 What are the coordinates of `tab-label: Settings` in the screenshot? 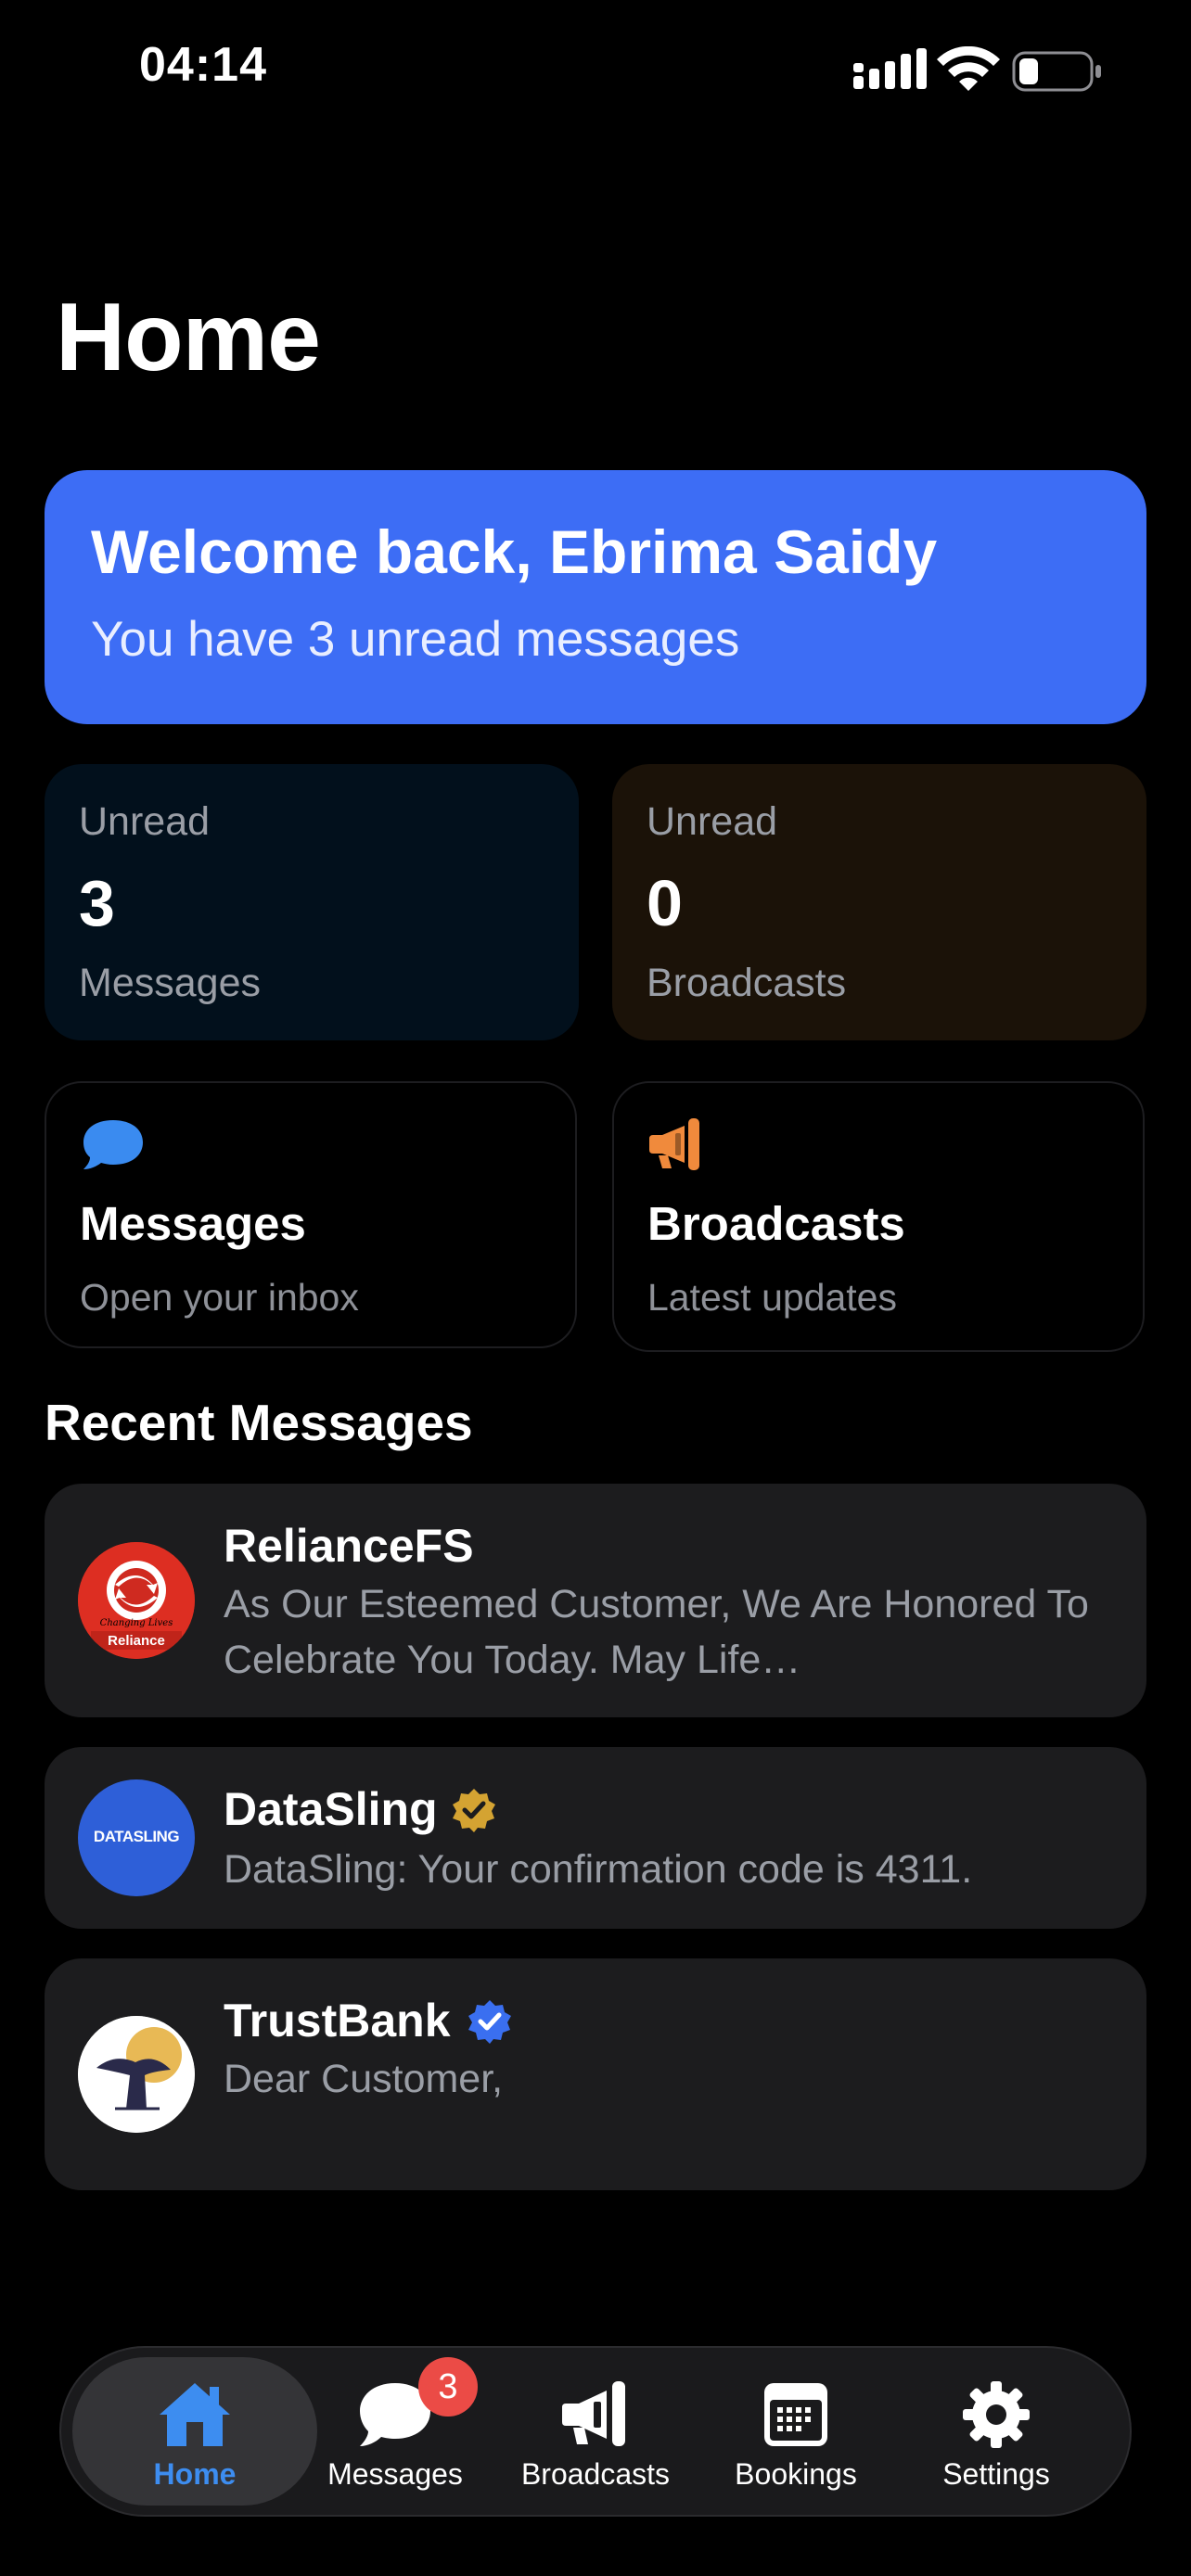 It's located at (996, 2474).